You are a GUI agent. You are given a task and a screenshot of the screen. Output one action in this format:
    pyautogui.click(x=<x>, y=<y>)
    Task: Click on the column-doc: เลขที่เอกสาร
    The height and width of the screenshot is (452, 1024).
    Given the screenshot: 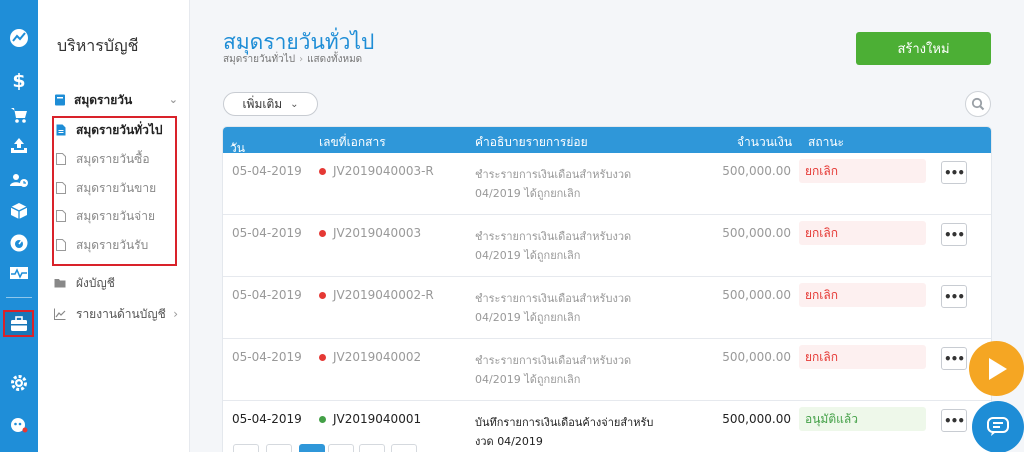 What is the action you would take?
    pyautogui.click(x=352, y=142)
    